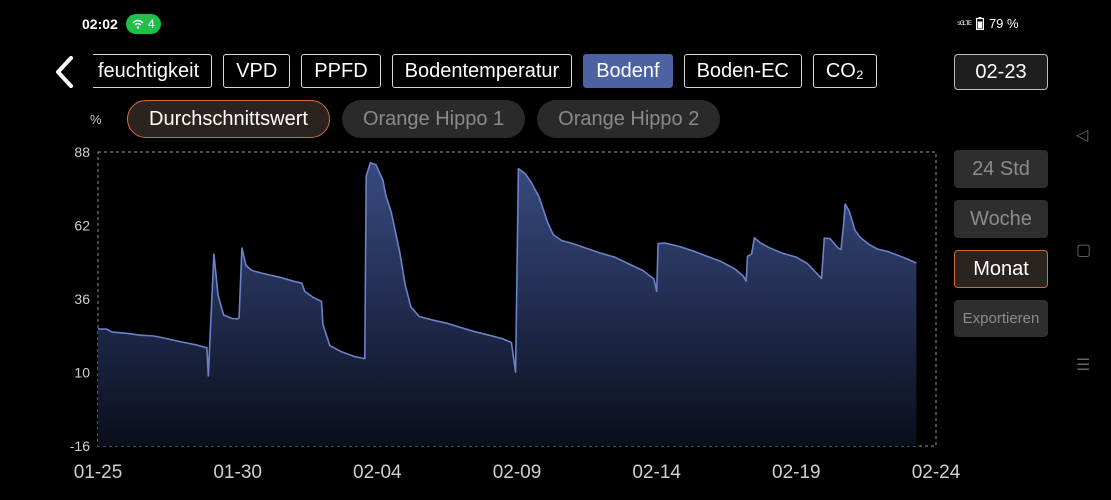 The width and height of the screenshot is (1111, 500). I want to click on x-tick-label: 02-09, so click(517, 472).